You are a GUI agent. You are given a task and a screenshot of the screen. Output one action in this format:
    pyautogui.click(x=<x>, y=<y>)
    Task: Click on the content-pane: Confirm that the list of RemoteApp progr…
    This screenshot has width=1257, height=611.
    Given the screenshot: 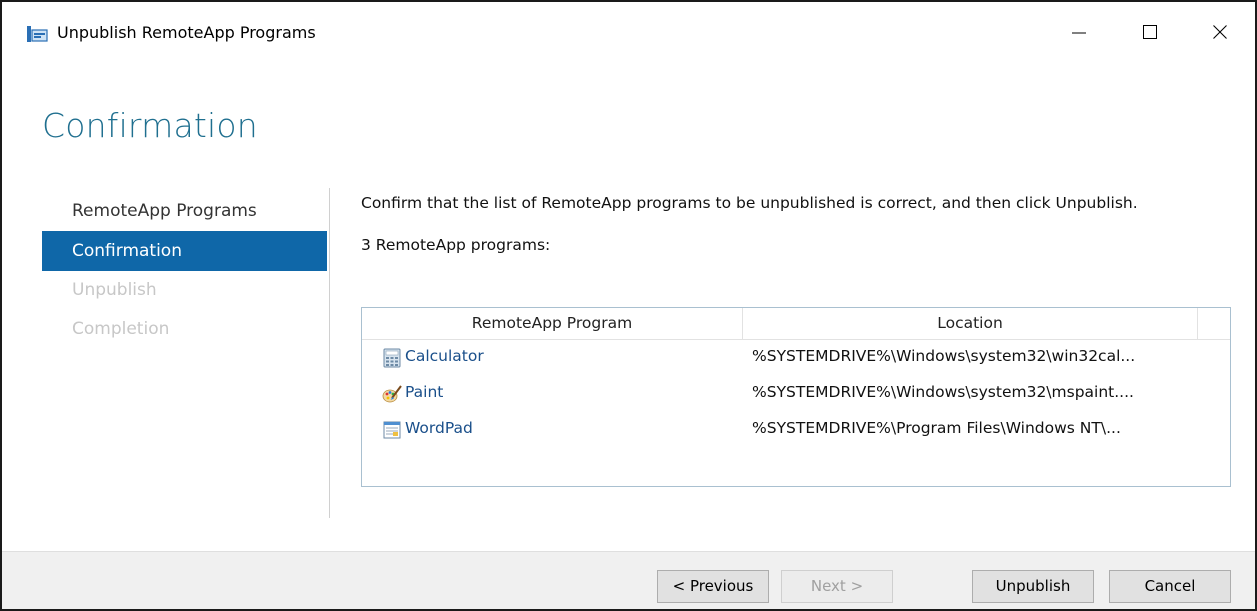 What is the action you would take?
    pyautogui.click(x=786, y=223)
    